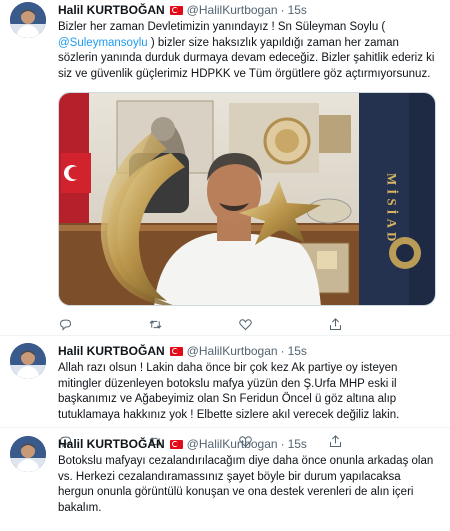  I want to click on like-button, so click(283, 324).